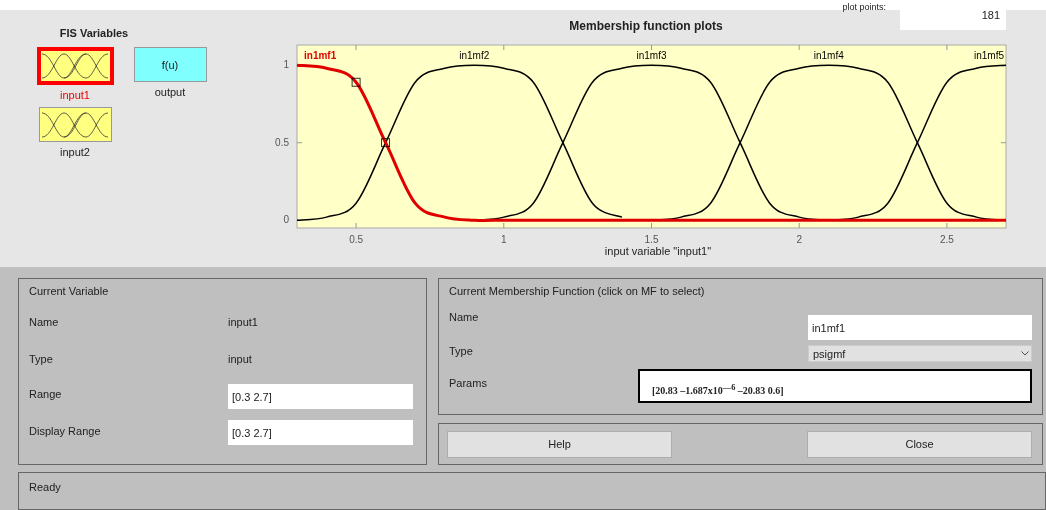  Describe the element at coordinates (75, 95) in the screenshot. I see `variable-label: input1` at that location.